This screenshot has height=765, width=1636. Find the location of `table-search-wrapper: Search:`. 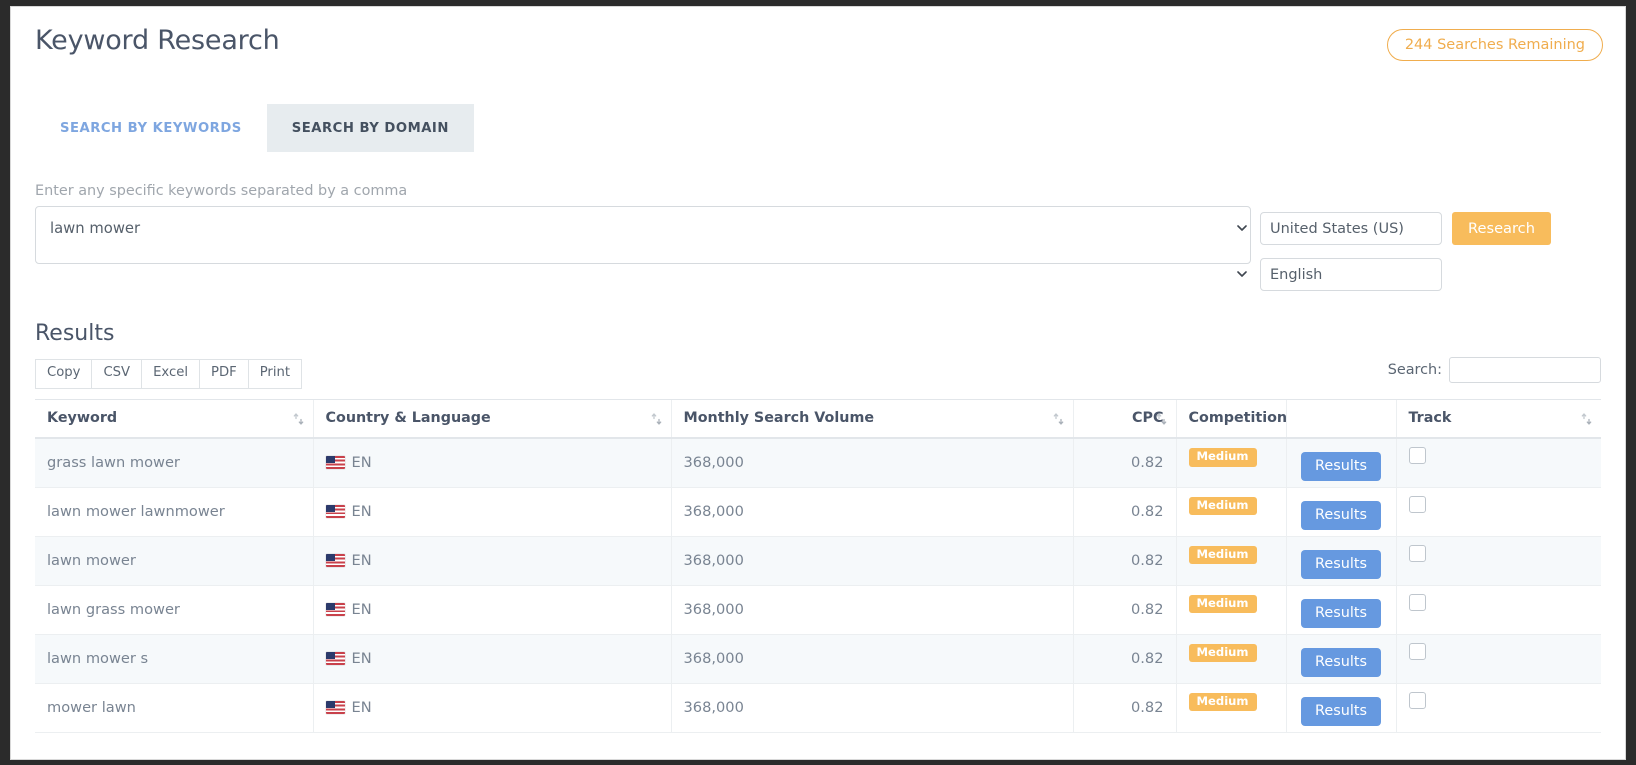

table-search-wrapper: Search: is located at coordinates (1494, 370).